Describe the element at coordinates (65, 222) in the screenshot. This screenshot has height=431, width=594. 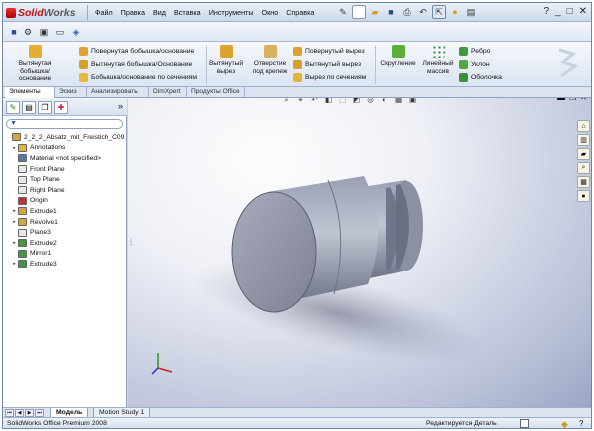
I see `tree-item: ▸ Revolve1` at that location.